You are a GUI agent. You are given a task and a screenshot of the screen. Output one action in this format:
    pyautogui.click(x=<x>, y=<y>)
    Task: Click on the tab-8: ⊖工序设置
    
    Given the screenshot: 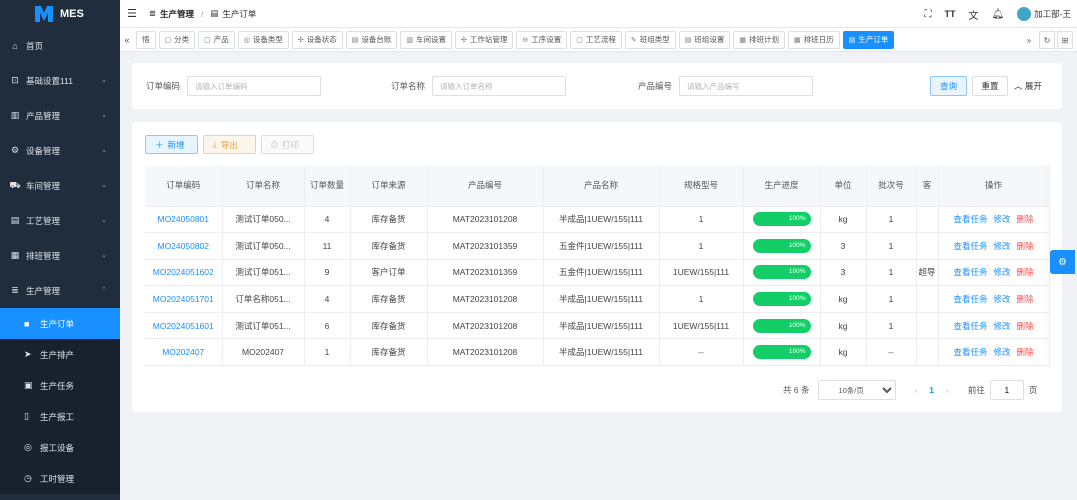 What is the action you would take?
    pyautogui.click(x=541, y=40)
    